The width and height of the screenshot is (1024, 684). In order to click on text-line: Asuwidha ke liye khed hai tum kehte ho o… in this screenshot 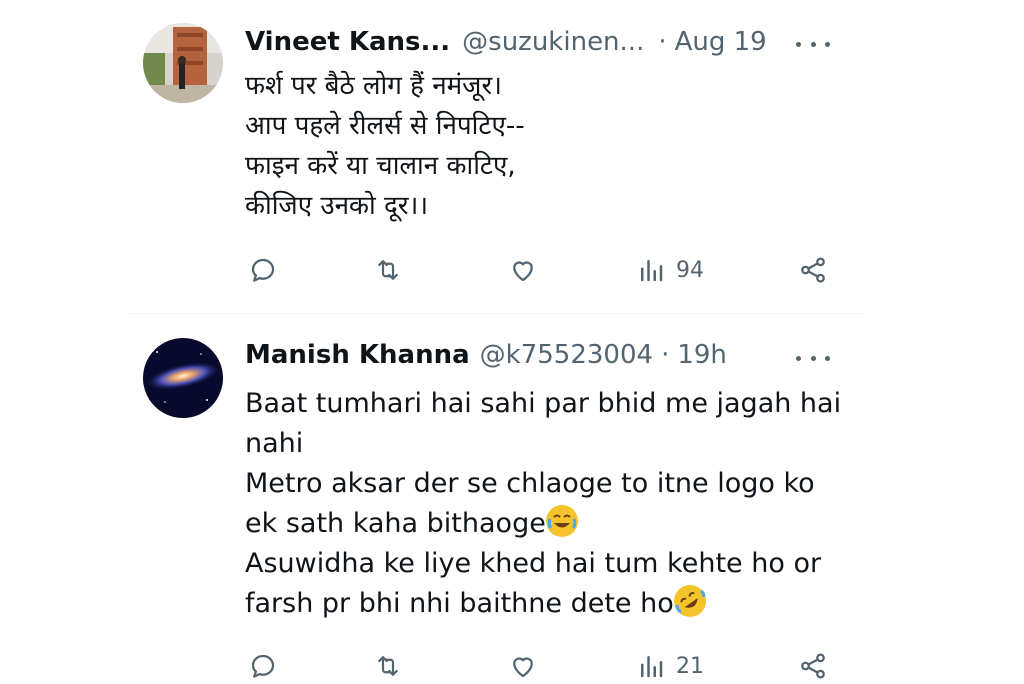, I will do `click(533, 563)`.